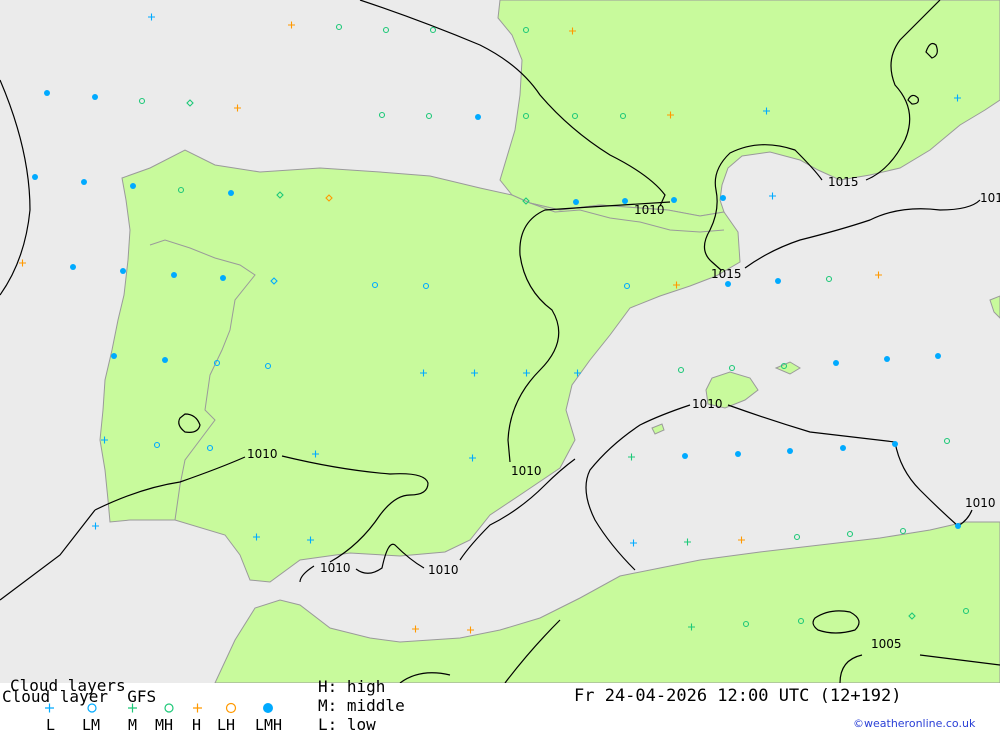 Image resolution: width=1000 pixels, height=734 pixels. Describe the element at coordinates (51, 725) in the screenshot. I see `legend-code-l: L` at that location.